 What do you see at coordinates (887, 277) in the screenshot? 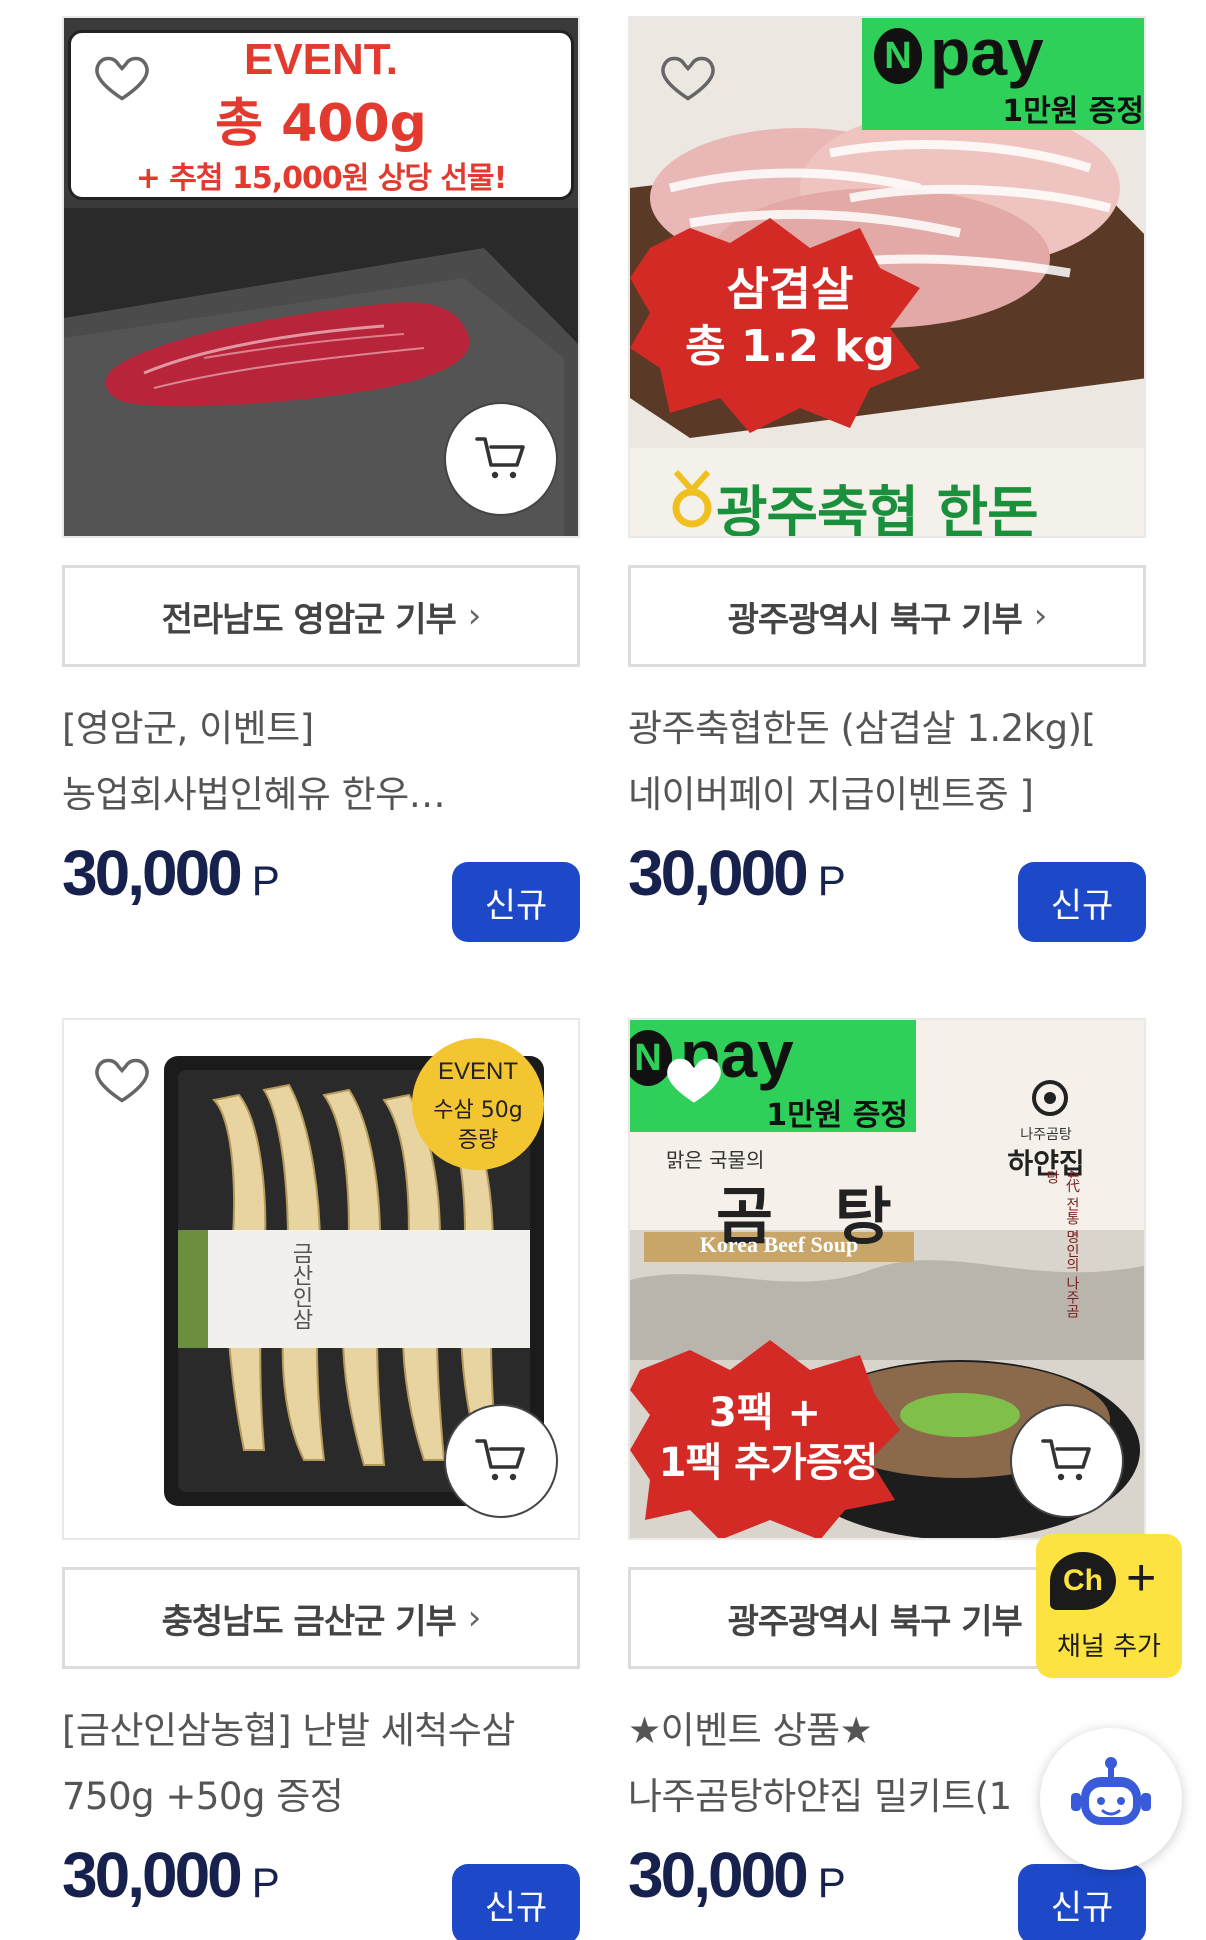
I see `product-image: N pay 1만원 증정 삼겹살 총 1.2 kg 광주축협 한돈` at bounding box center [887, 277].